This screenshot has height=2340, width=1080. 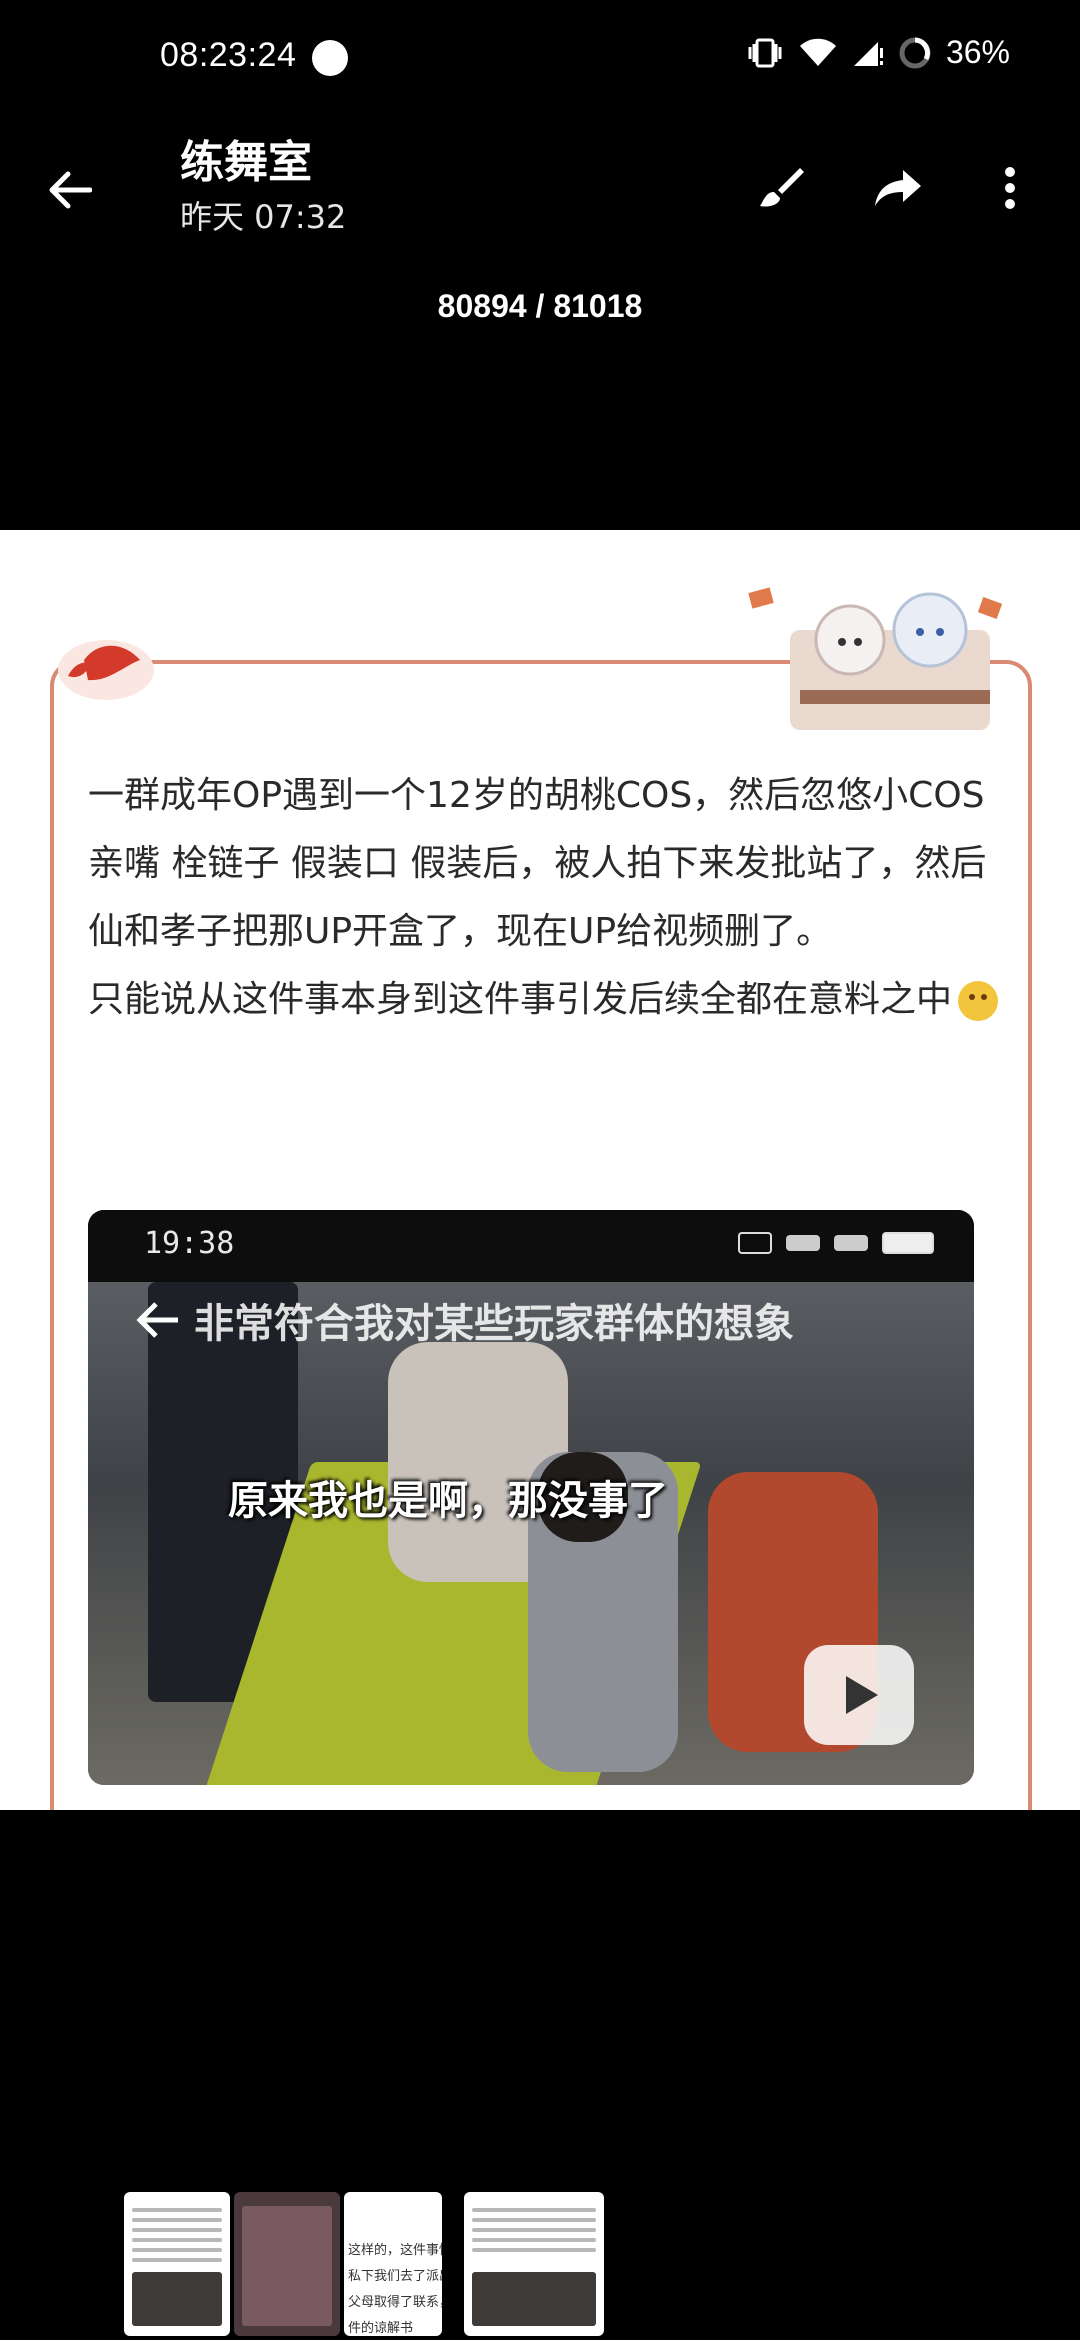 What do you see at coordinates (189, 1243) in the screenshot?
I see `embedded-time: 19:38` at bounding box center [189, 1243].